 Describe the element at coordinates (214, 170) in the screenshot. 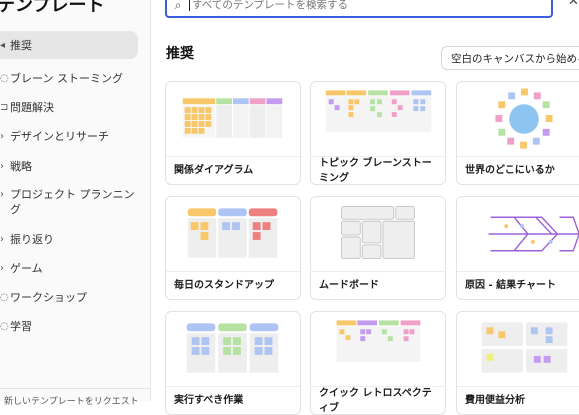

I see `template-card-label: 関係ダイアグラム` at that location.